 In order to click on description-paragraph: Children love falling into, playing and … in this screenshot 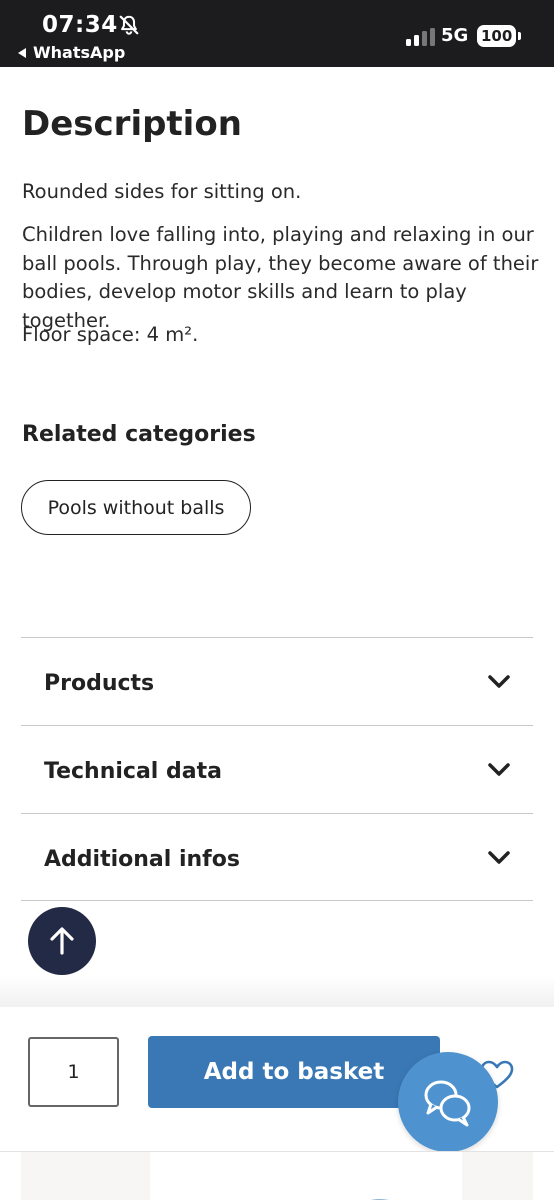, I will do `click(280, 277)`.